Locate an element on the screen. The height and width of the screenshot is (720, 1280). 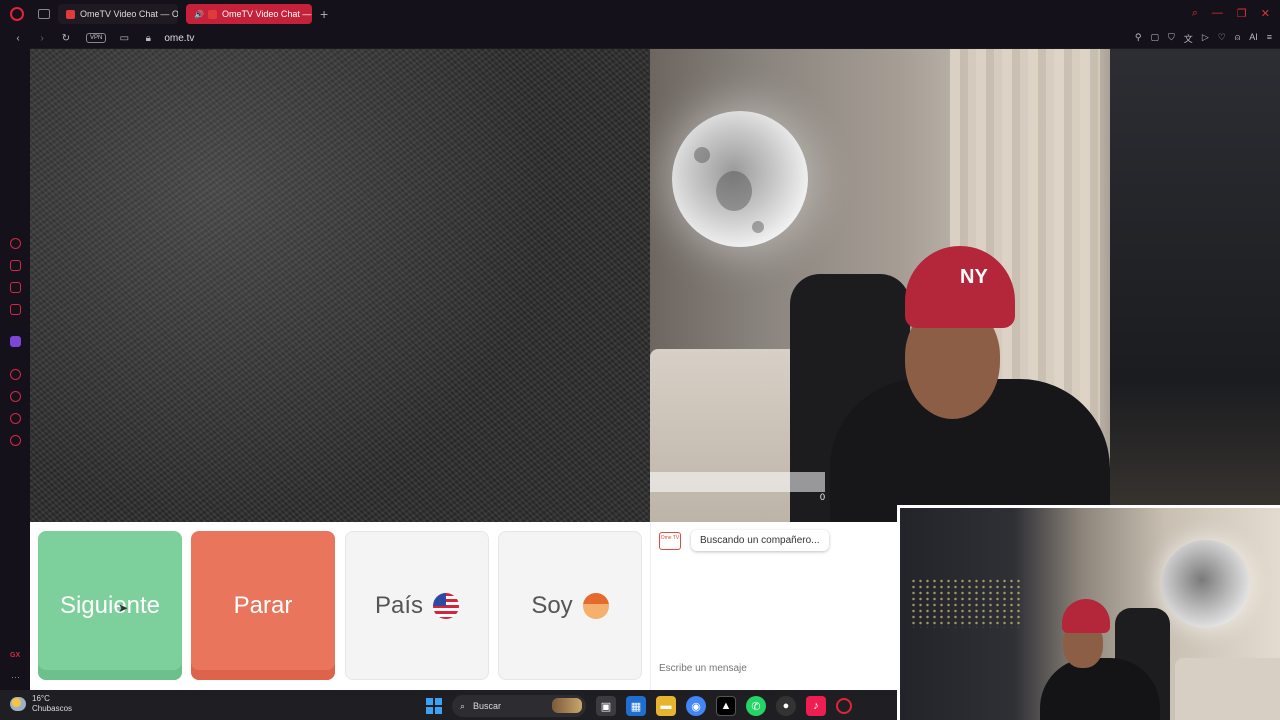
weather-widget: 16°C Chubascos is located at coordinates (41, 704).